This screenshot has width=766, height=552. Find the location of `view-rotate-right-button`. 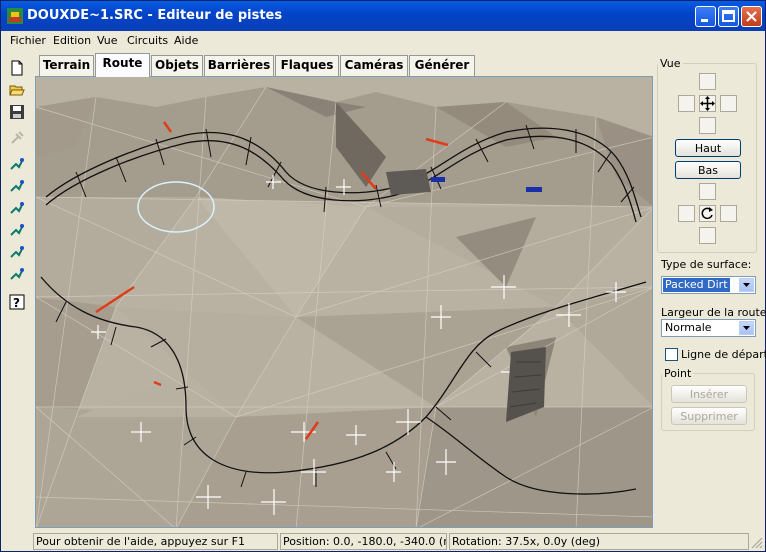

view-rotate-right-button is located at coordinates (728, 213).